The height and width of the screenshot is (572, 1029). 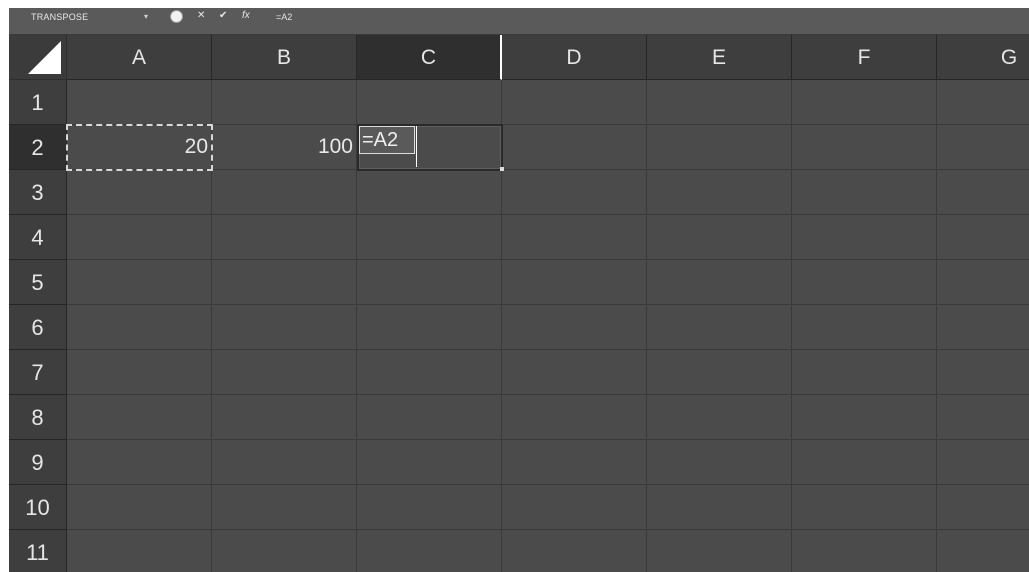 I want to click on enter-icon: ✔, so click(x=223, y=16).